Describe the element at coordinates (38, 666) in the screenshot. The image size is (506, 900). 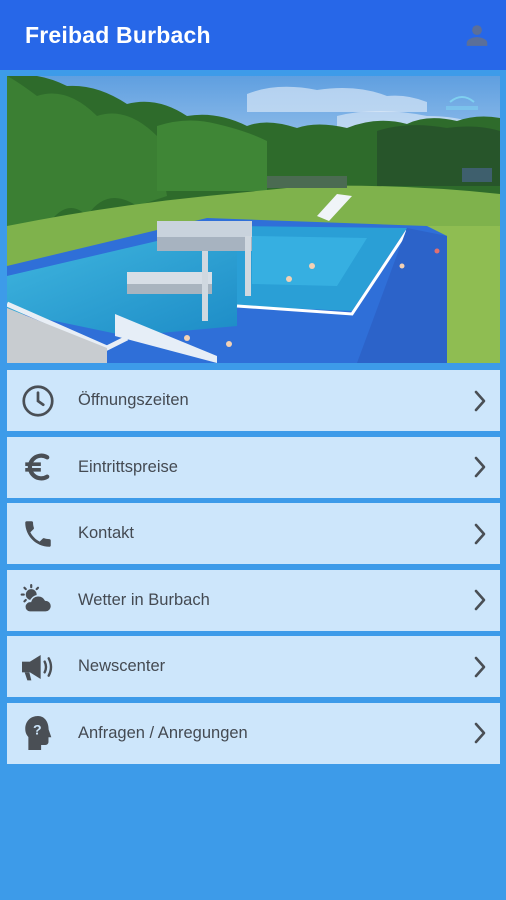
I see `megaphone-icon` at that location.